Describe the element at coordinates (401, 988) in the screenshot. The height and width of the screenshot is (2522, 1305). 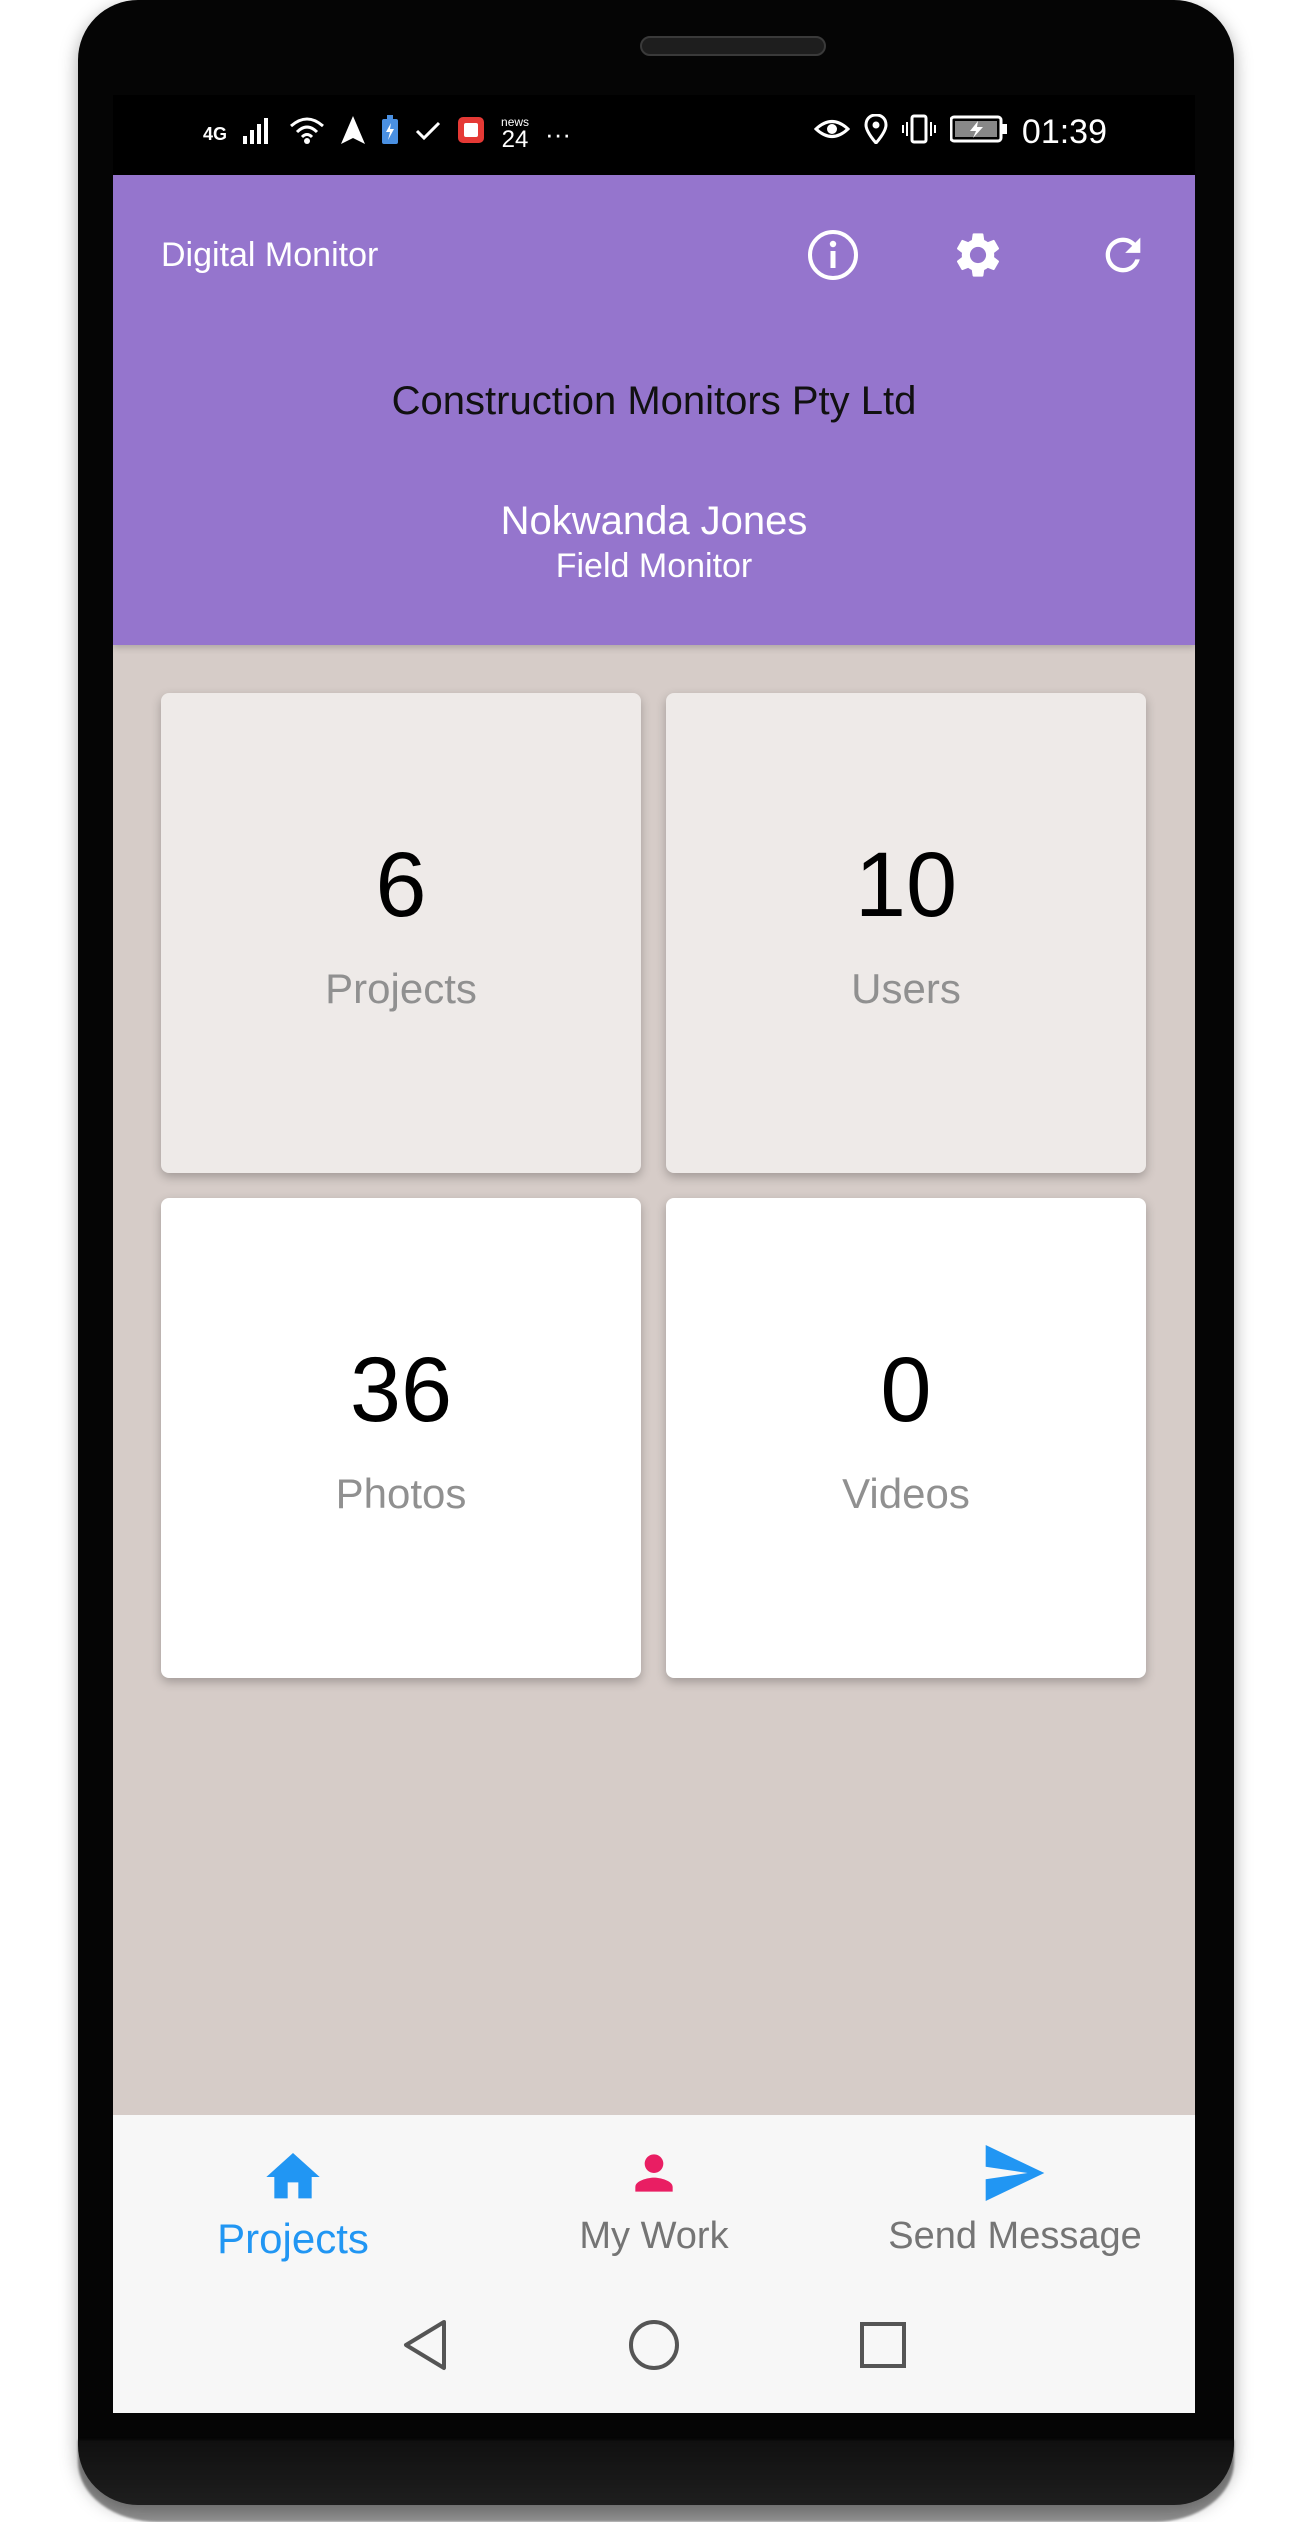
I see `projects-label: Projects` at that location.